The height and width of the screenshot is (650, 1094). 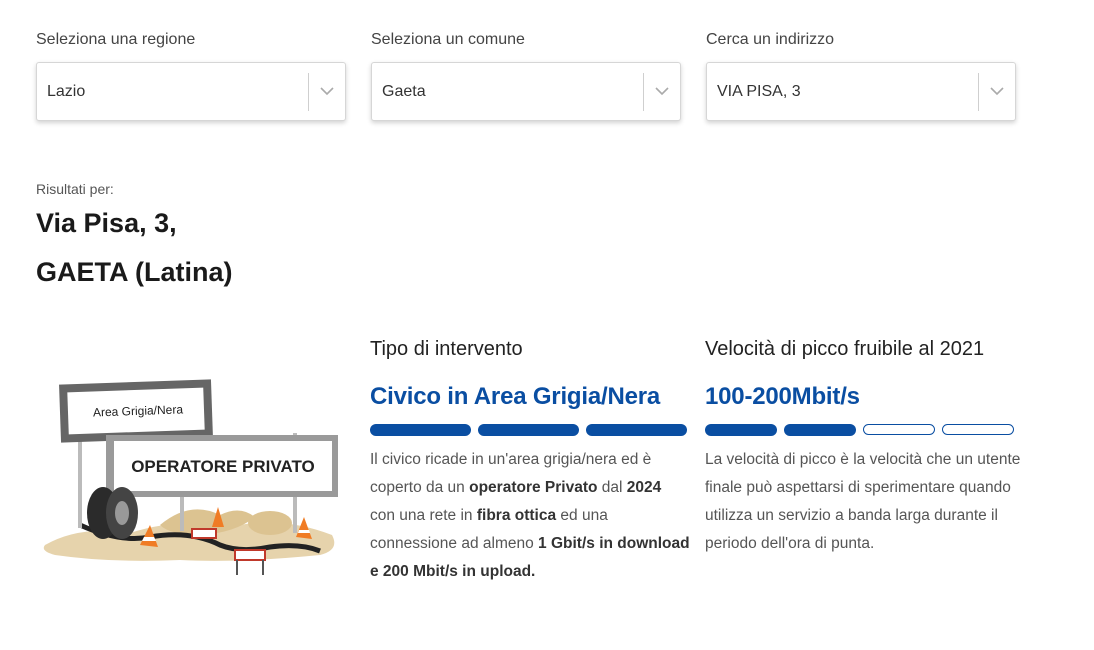 What do you see at coordinates (106, 223) in the screenshot?
I see `result-address-street: Via Pisa, 3,` at bounding box center [106, 223].